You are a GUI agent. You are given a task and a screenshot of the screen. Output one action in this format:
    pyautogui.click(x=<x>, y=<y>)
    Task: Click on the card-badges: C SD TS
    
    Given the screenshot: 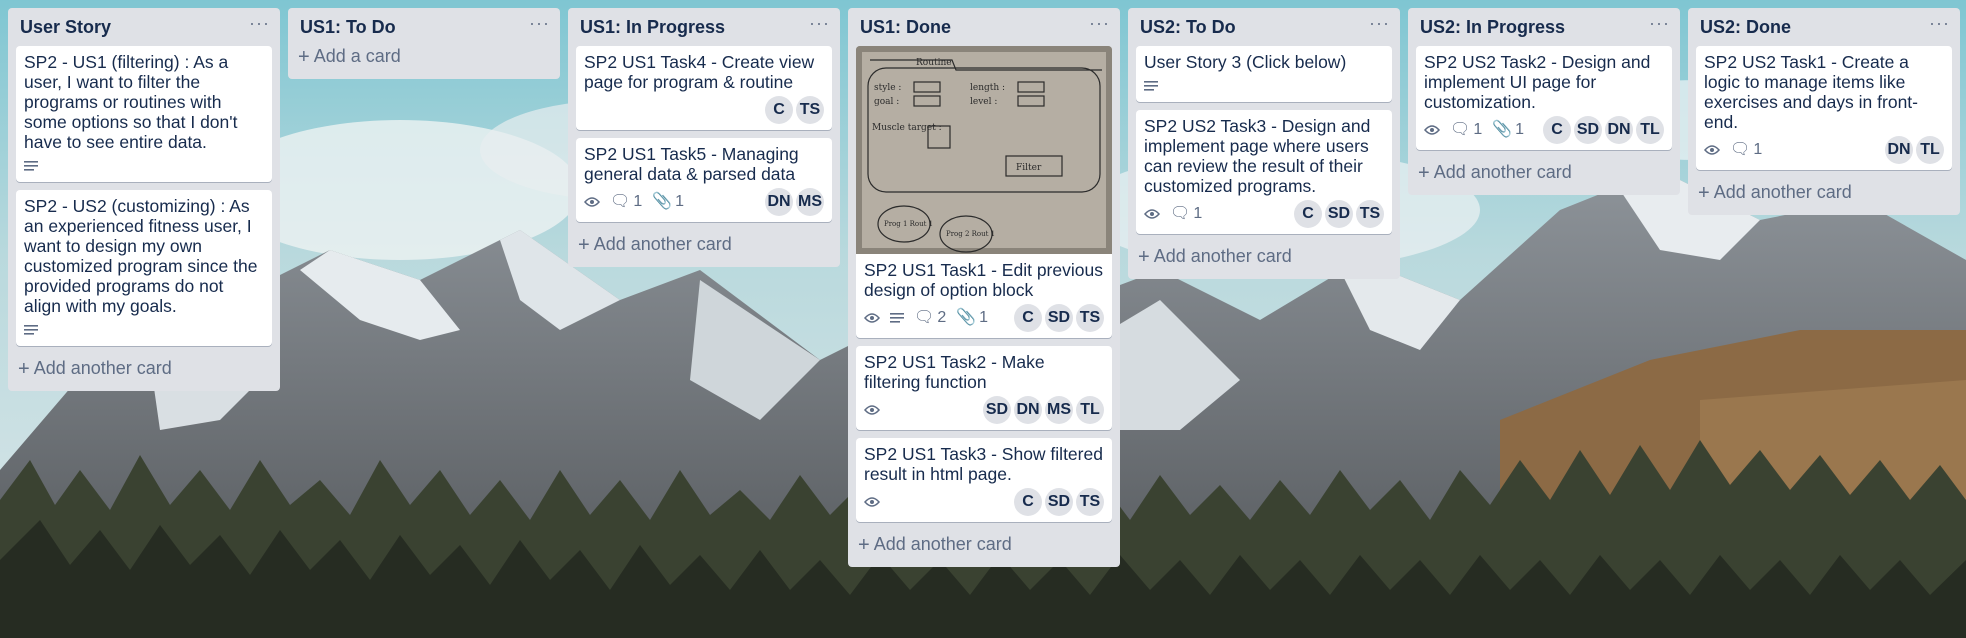 What is the action you would take?
    pyautogui.click(x=984, y=502)
    